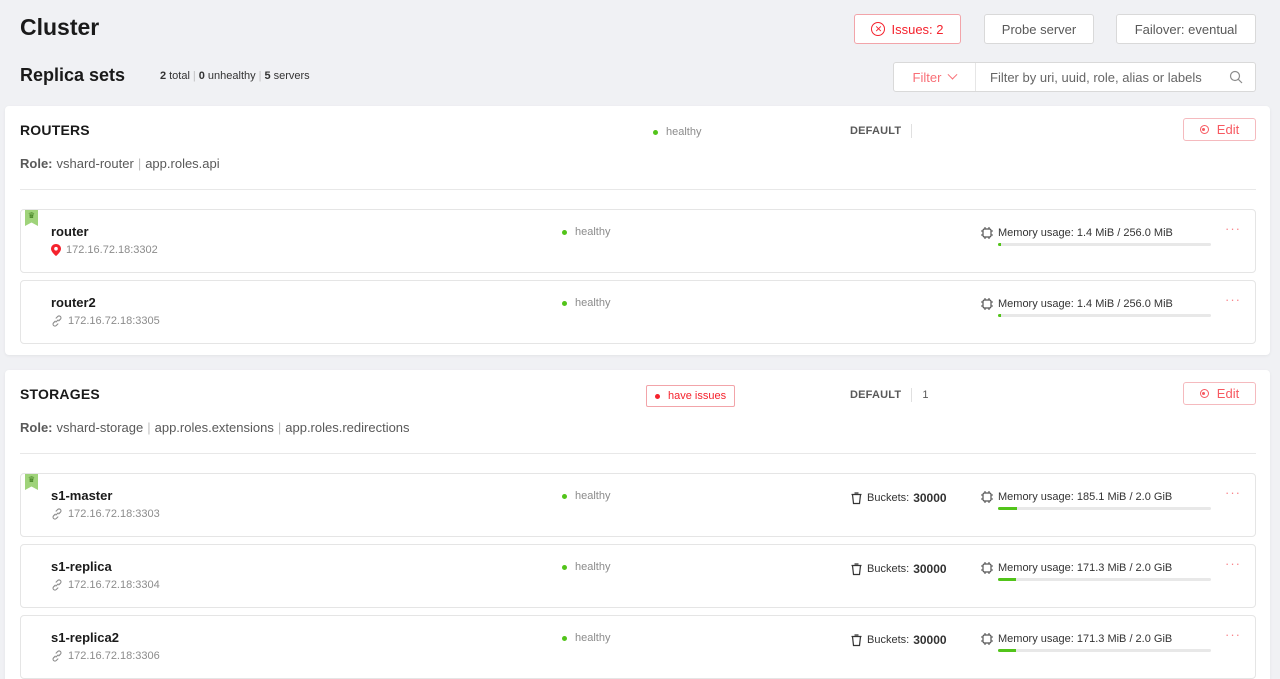 The height and width of the screenshot is (679, 1280). What do you see at coordinates (179, 76) in the screenshot?
I see `stat-total-label: total` at bounding box center [179, 76].